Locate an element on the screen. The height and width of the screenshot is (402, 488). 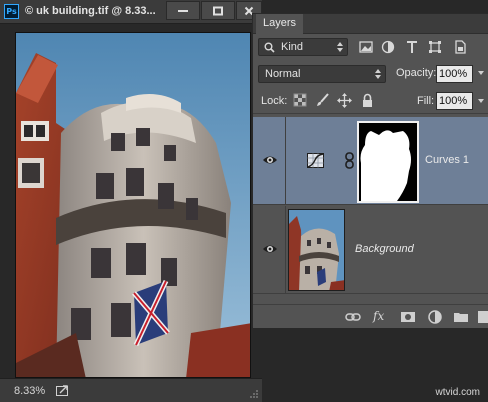
search-icon is located at coordinates (269, 47).